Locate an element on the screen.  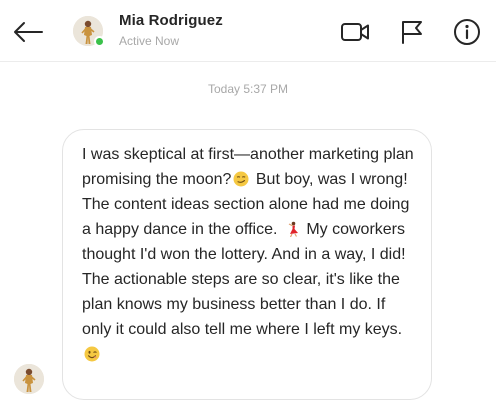
contact-status: Active Now is located at coordinates (149, 41).